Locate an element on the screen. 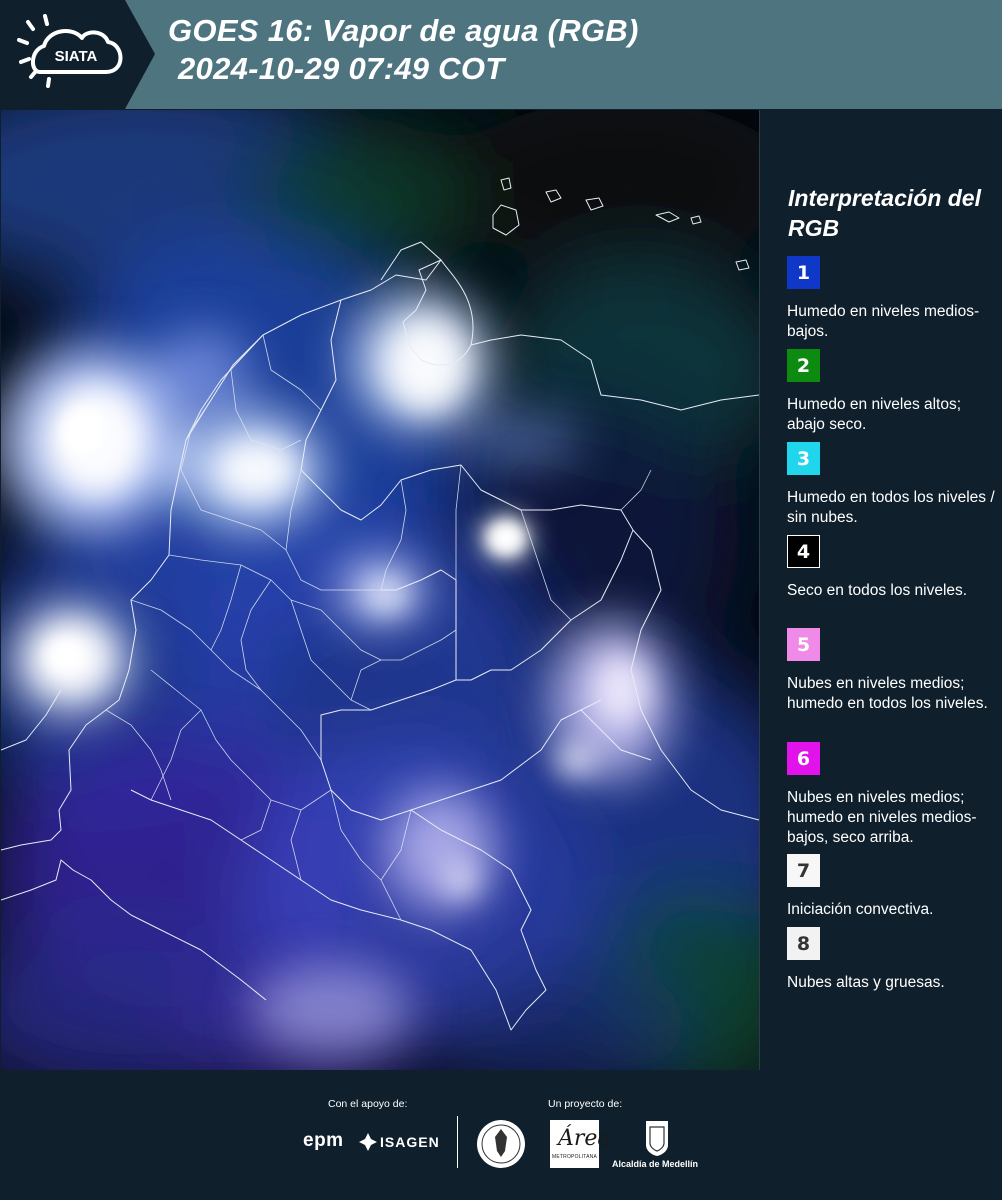  legend-label: Humedo en niveles medios-bajos. is located at coordinates (883, 321).